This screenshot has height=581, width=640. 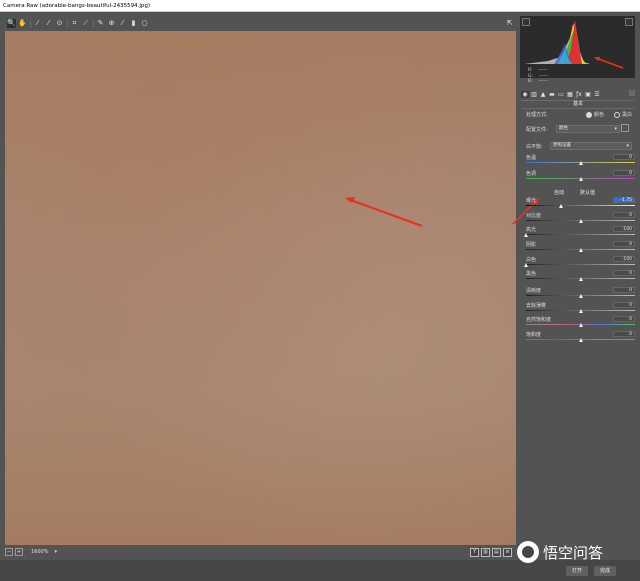 I want to click on slider-dehaze: 去除薄雾 0, so click(x=580, y=308).